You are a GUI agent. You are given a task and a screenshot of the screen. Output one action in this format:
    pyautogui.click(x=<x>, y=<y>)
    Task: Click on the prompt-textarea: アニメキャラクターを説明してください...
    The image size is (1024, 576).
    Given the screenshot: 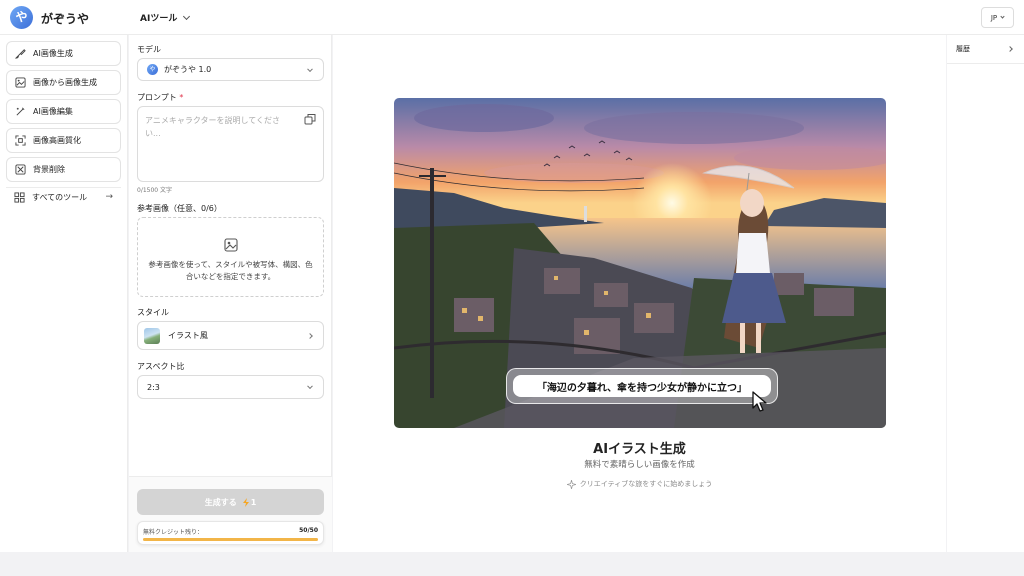 What is the action you would take?
    pyautogui.click(x=230, y=144)
    